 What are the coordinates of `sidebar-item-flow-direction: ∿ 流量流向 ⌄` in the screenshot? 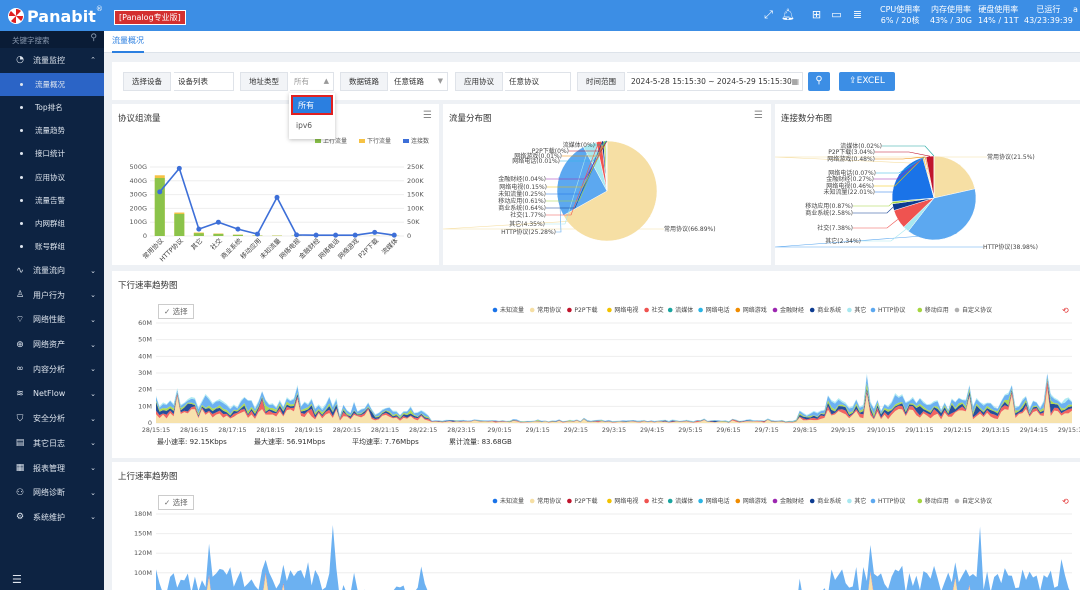 It's located at (52, 270).